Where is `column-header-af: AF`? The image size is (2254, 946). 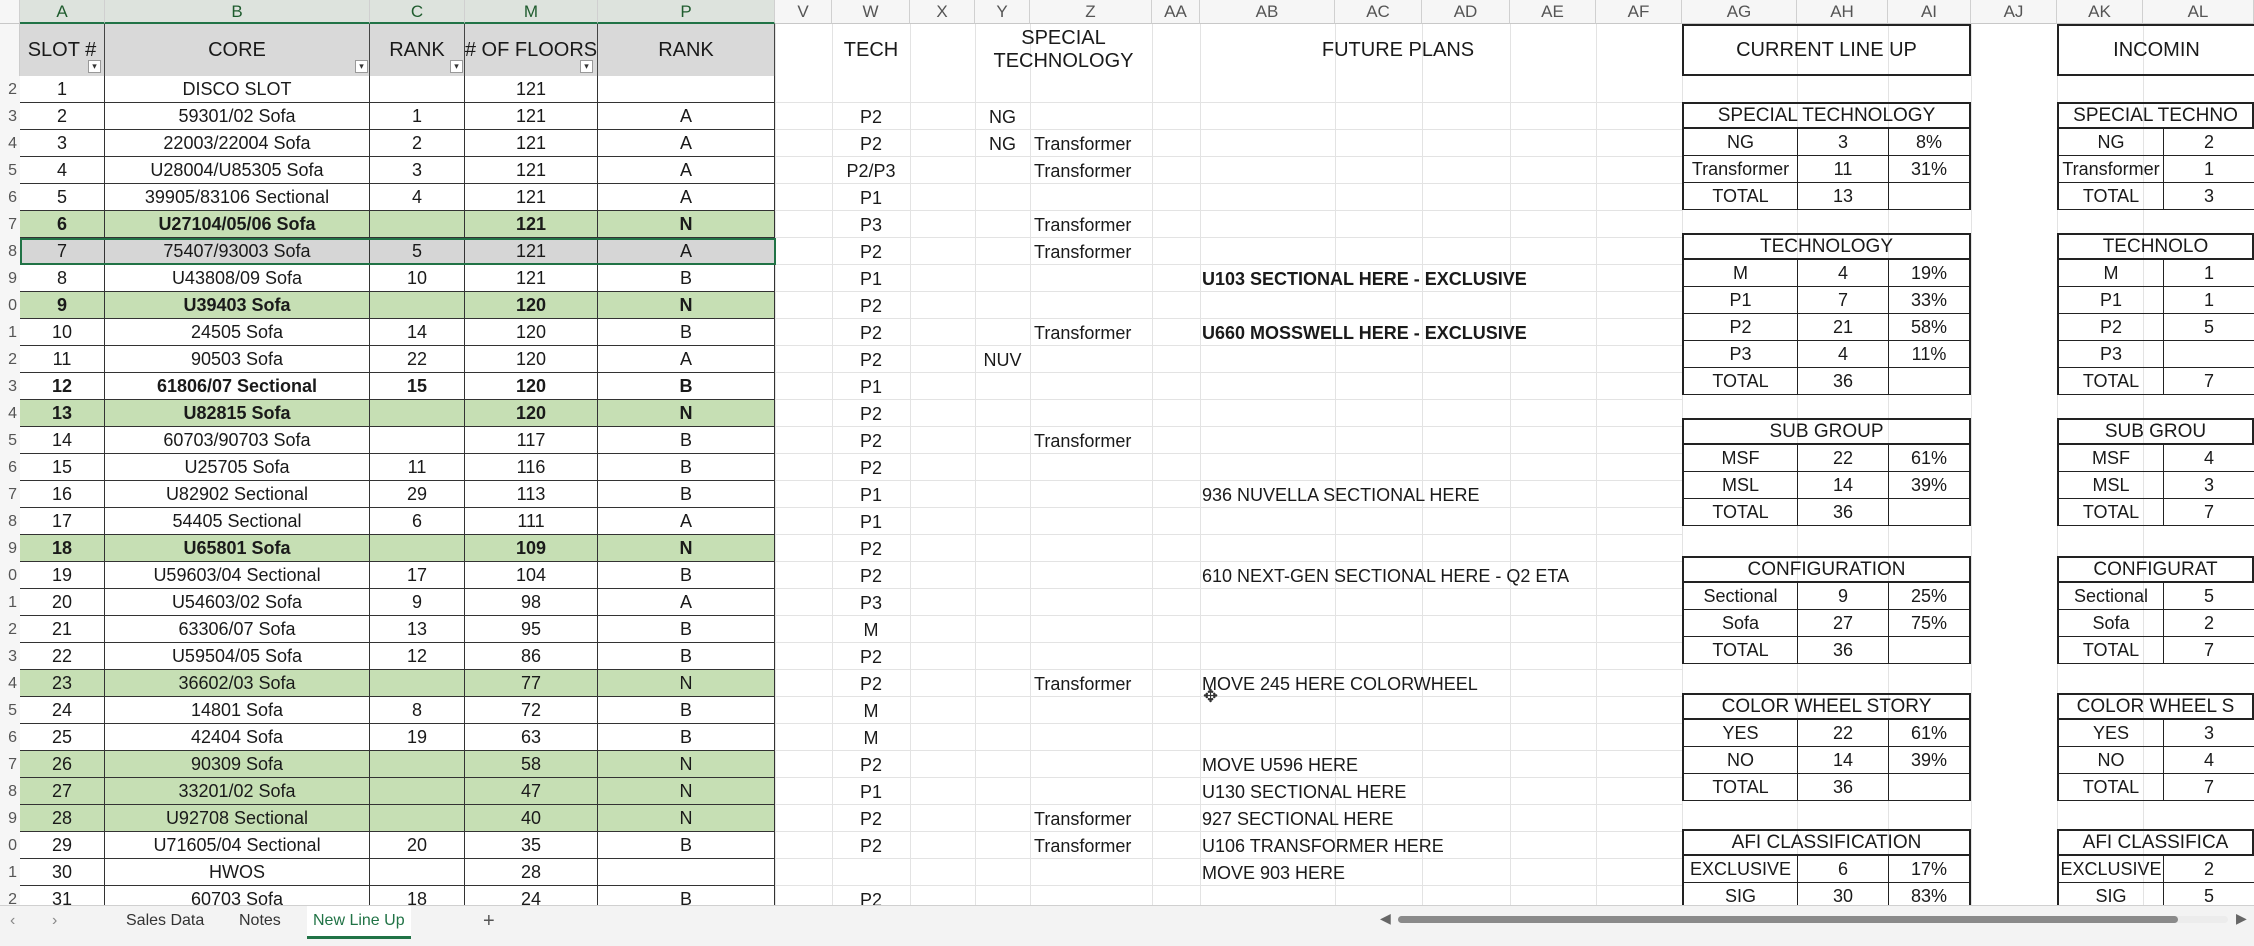 column-header-af: AF is located at coordinates (1639, 12).